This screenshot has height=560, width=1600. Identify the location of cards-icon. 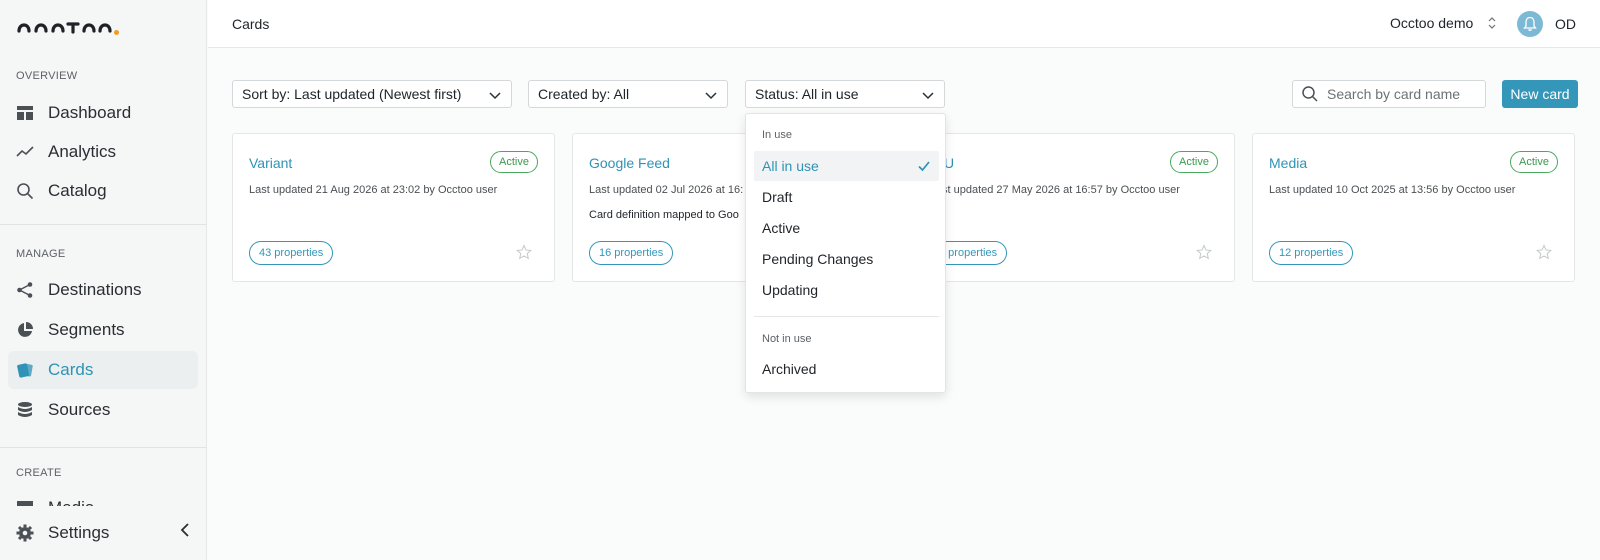
(25, 370).